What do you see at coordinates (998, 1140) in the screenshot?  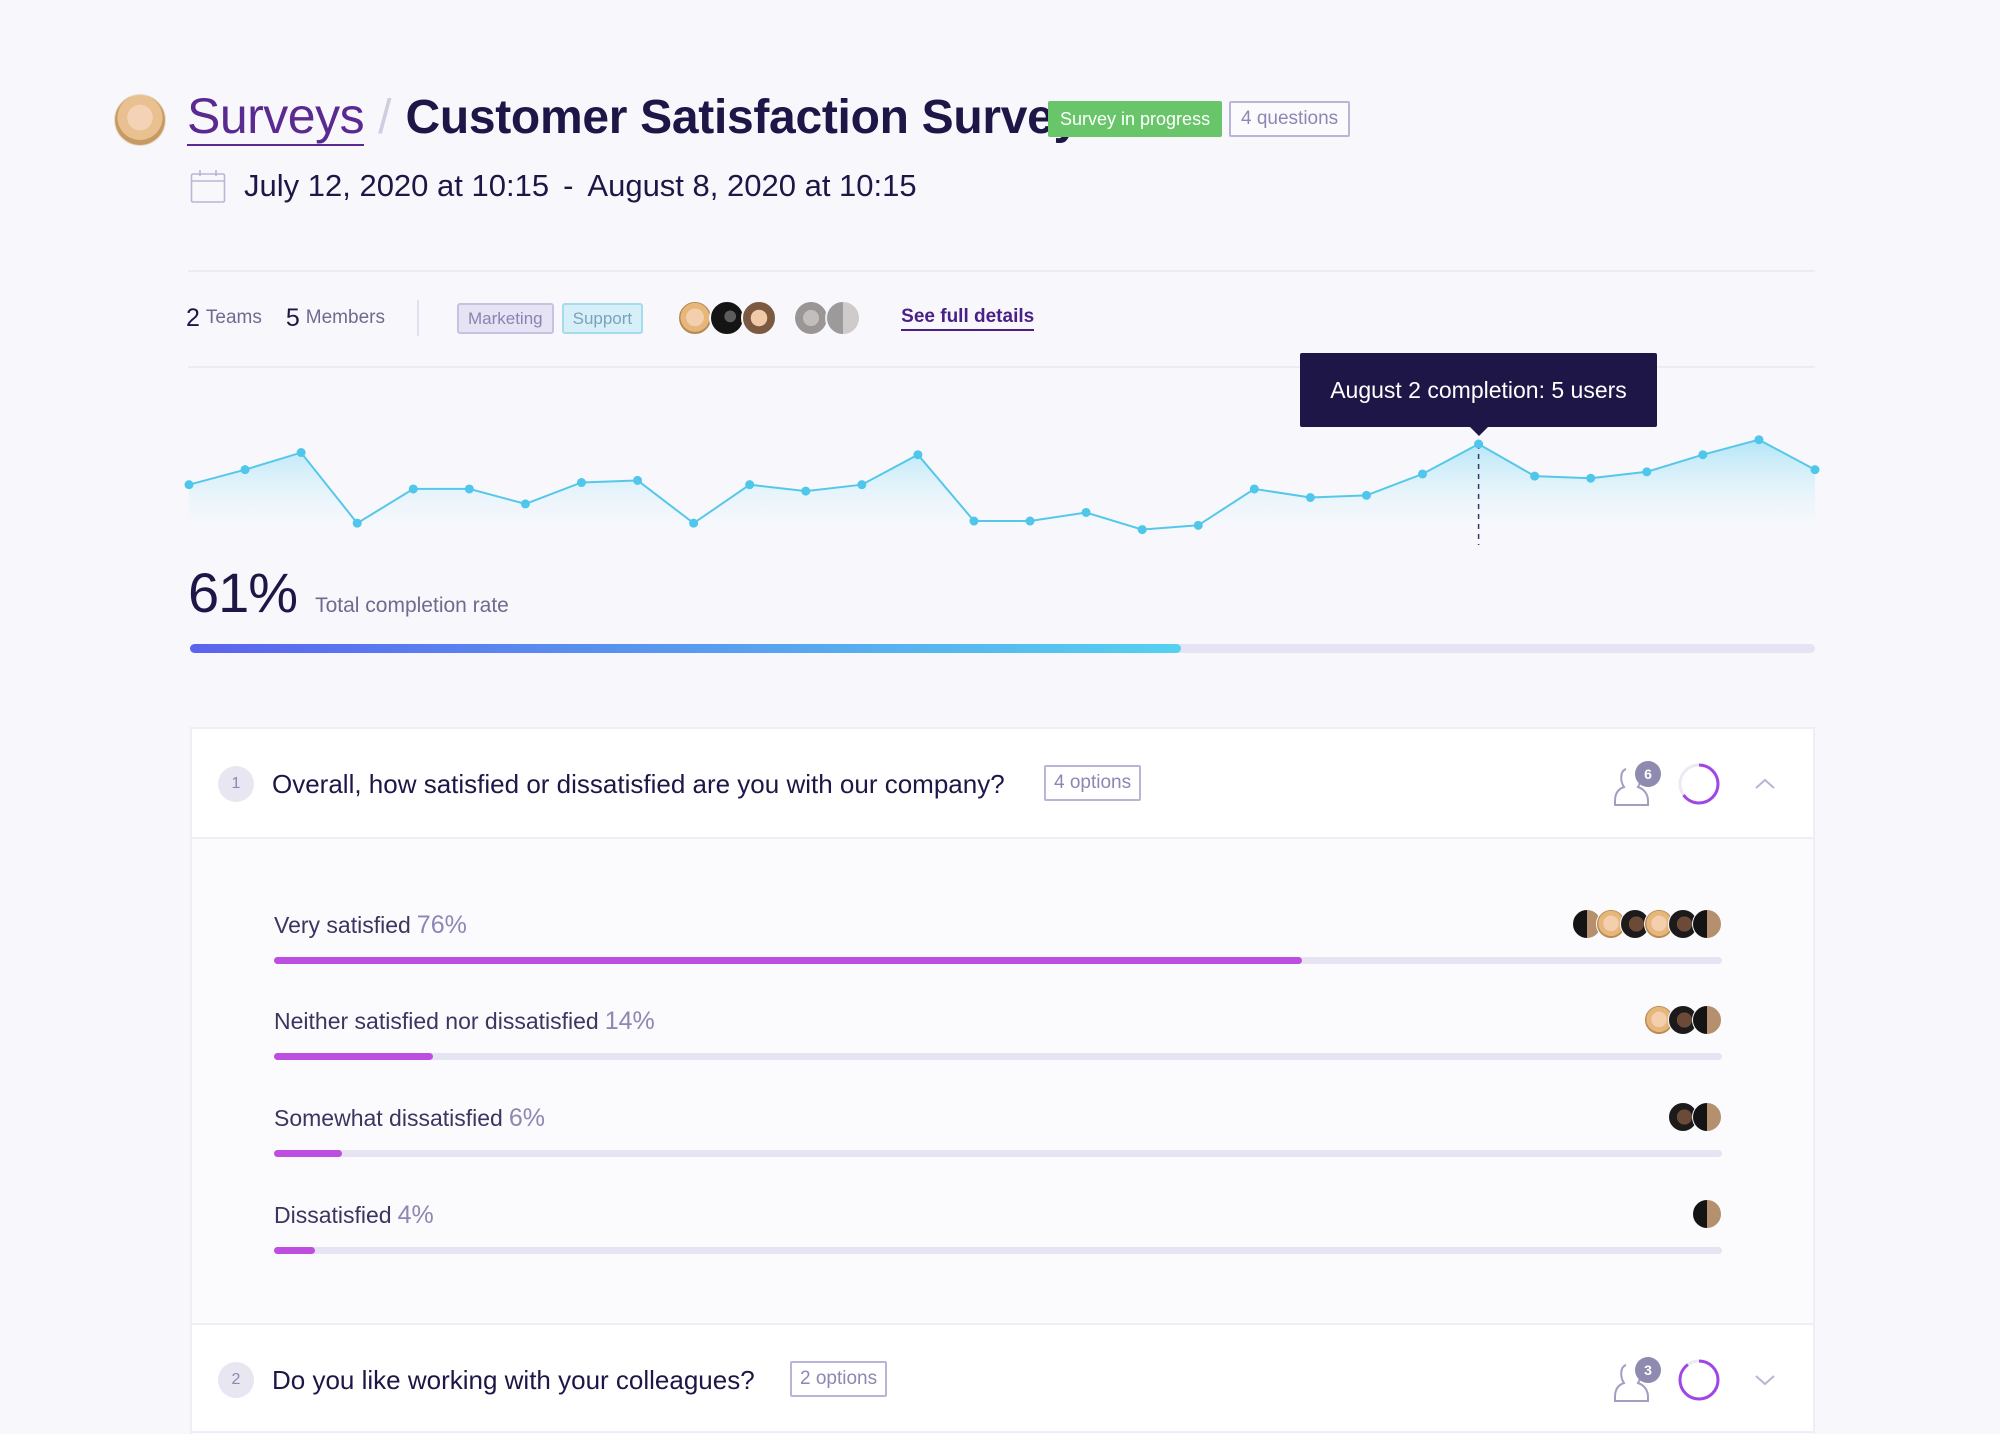 I see `answer-option: Somewhat dissatisfied 6%` at bounding box center [998, 1140].